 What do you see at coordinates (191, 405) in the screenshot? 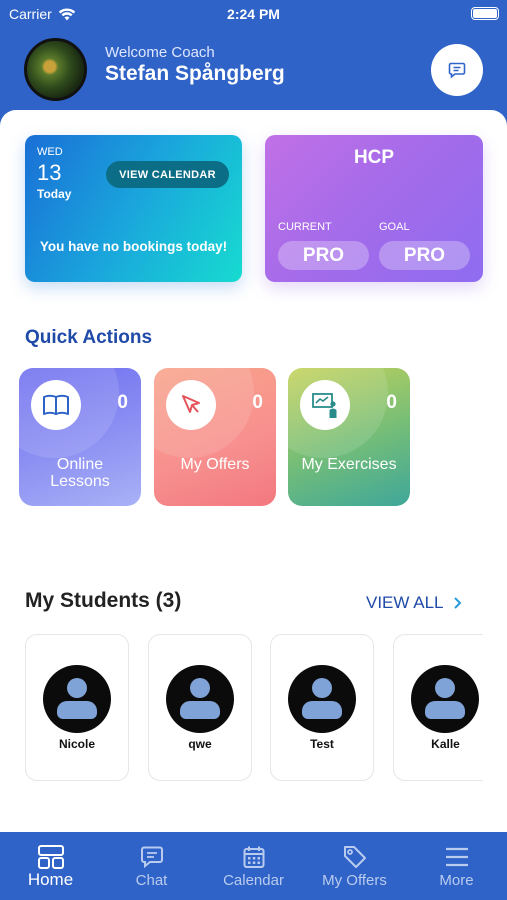
I see `cursor-icon` at bounding box center [191, 405].